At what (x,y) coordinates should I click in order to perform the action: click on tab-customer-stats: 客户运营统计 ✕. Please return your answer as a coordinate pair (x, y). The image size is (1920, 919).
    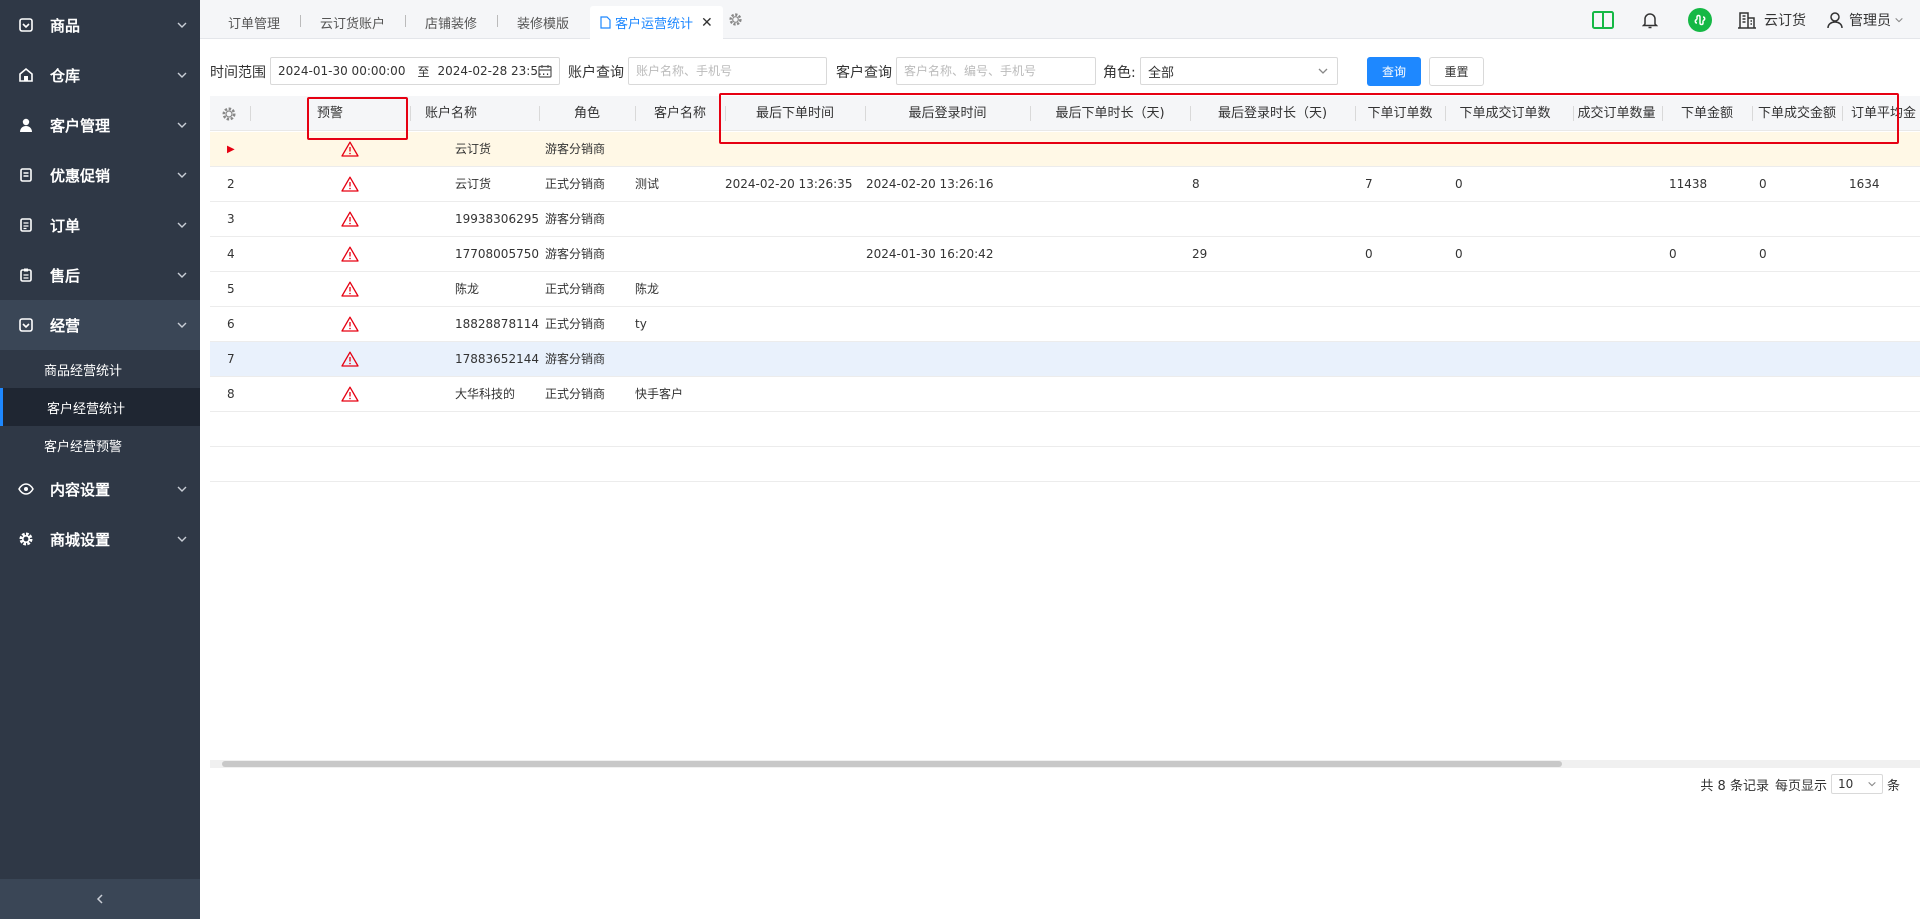
    Looking at the image, I should click on (656, 22).